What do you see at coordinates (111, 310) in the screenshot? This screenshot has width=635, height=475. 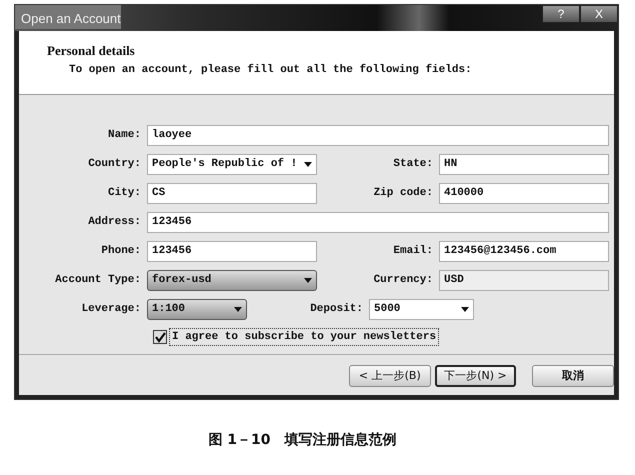 I see `field-label: Leverage:` at bounding box center [111, 310].